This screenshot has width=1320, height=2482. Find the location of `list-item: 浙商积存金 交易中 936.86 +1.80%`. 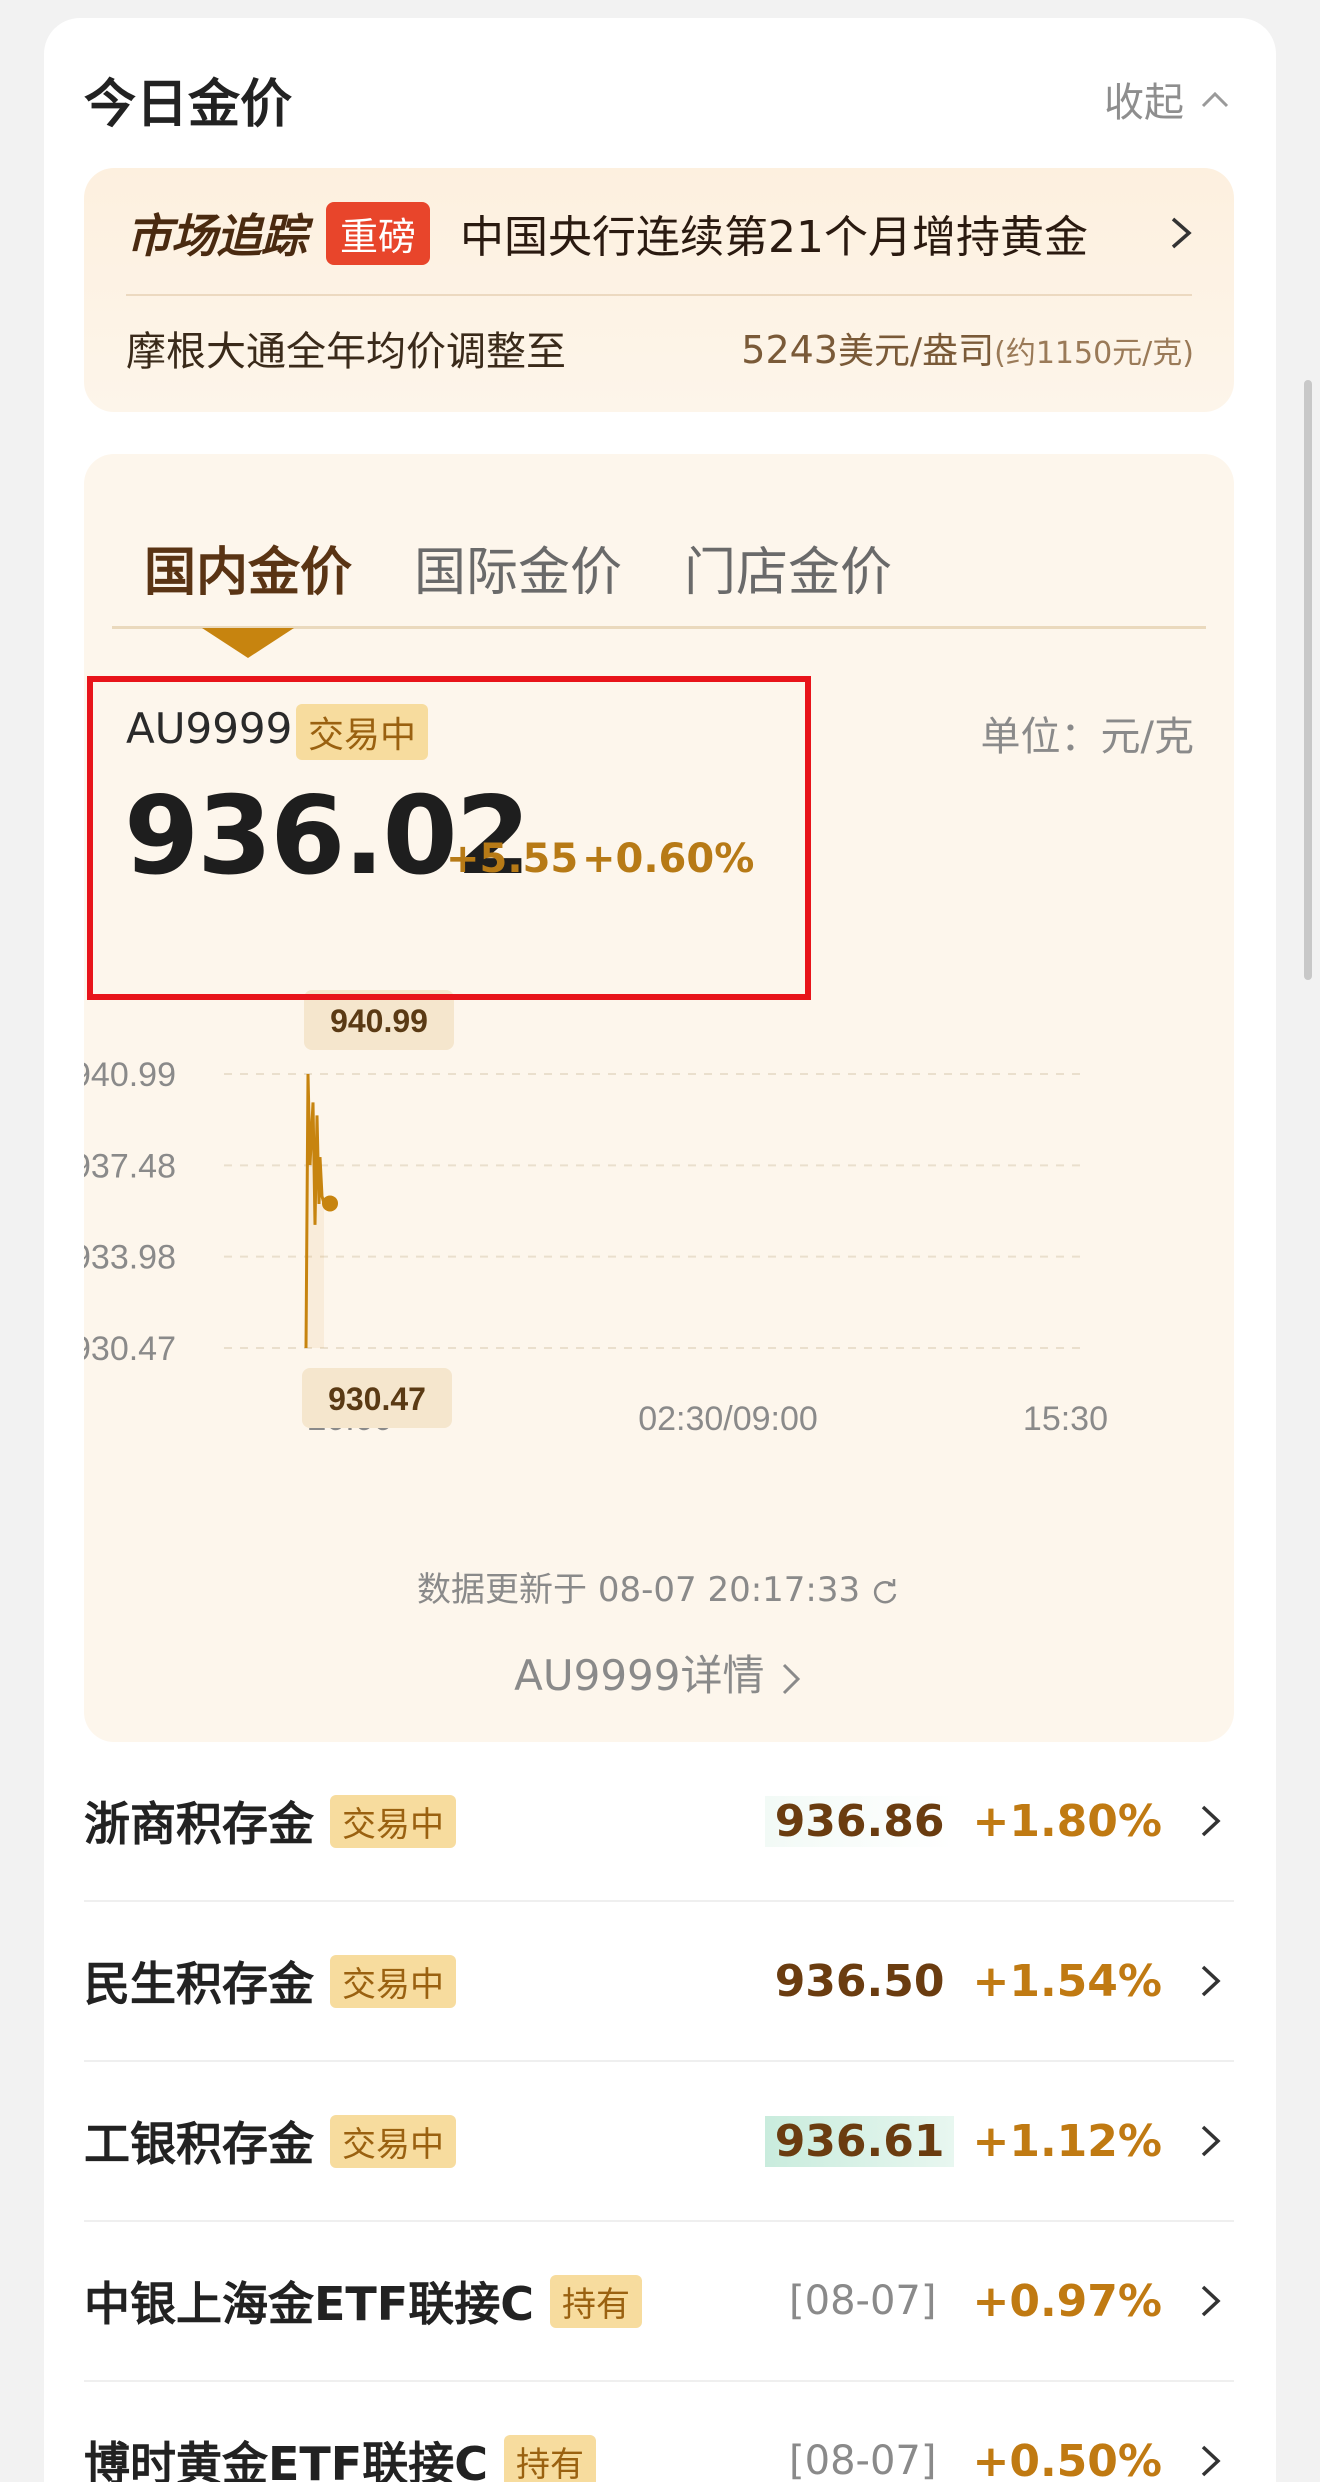

list-item: 浙商积存金 交易中 936.86 +1.80% is located at coordinates (659, 1822).